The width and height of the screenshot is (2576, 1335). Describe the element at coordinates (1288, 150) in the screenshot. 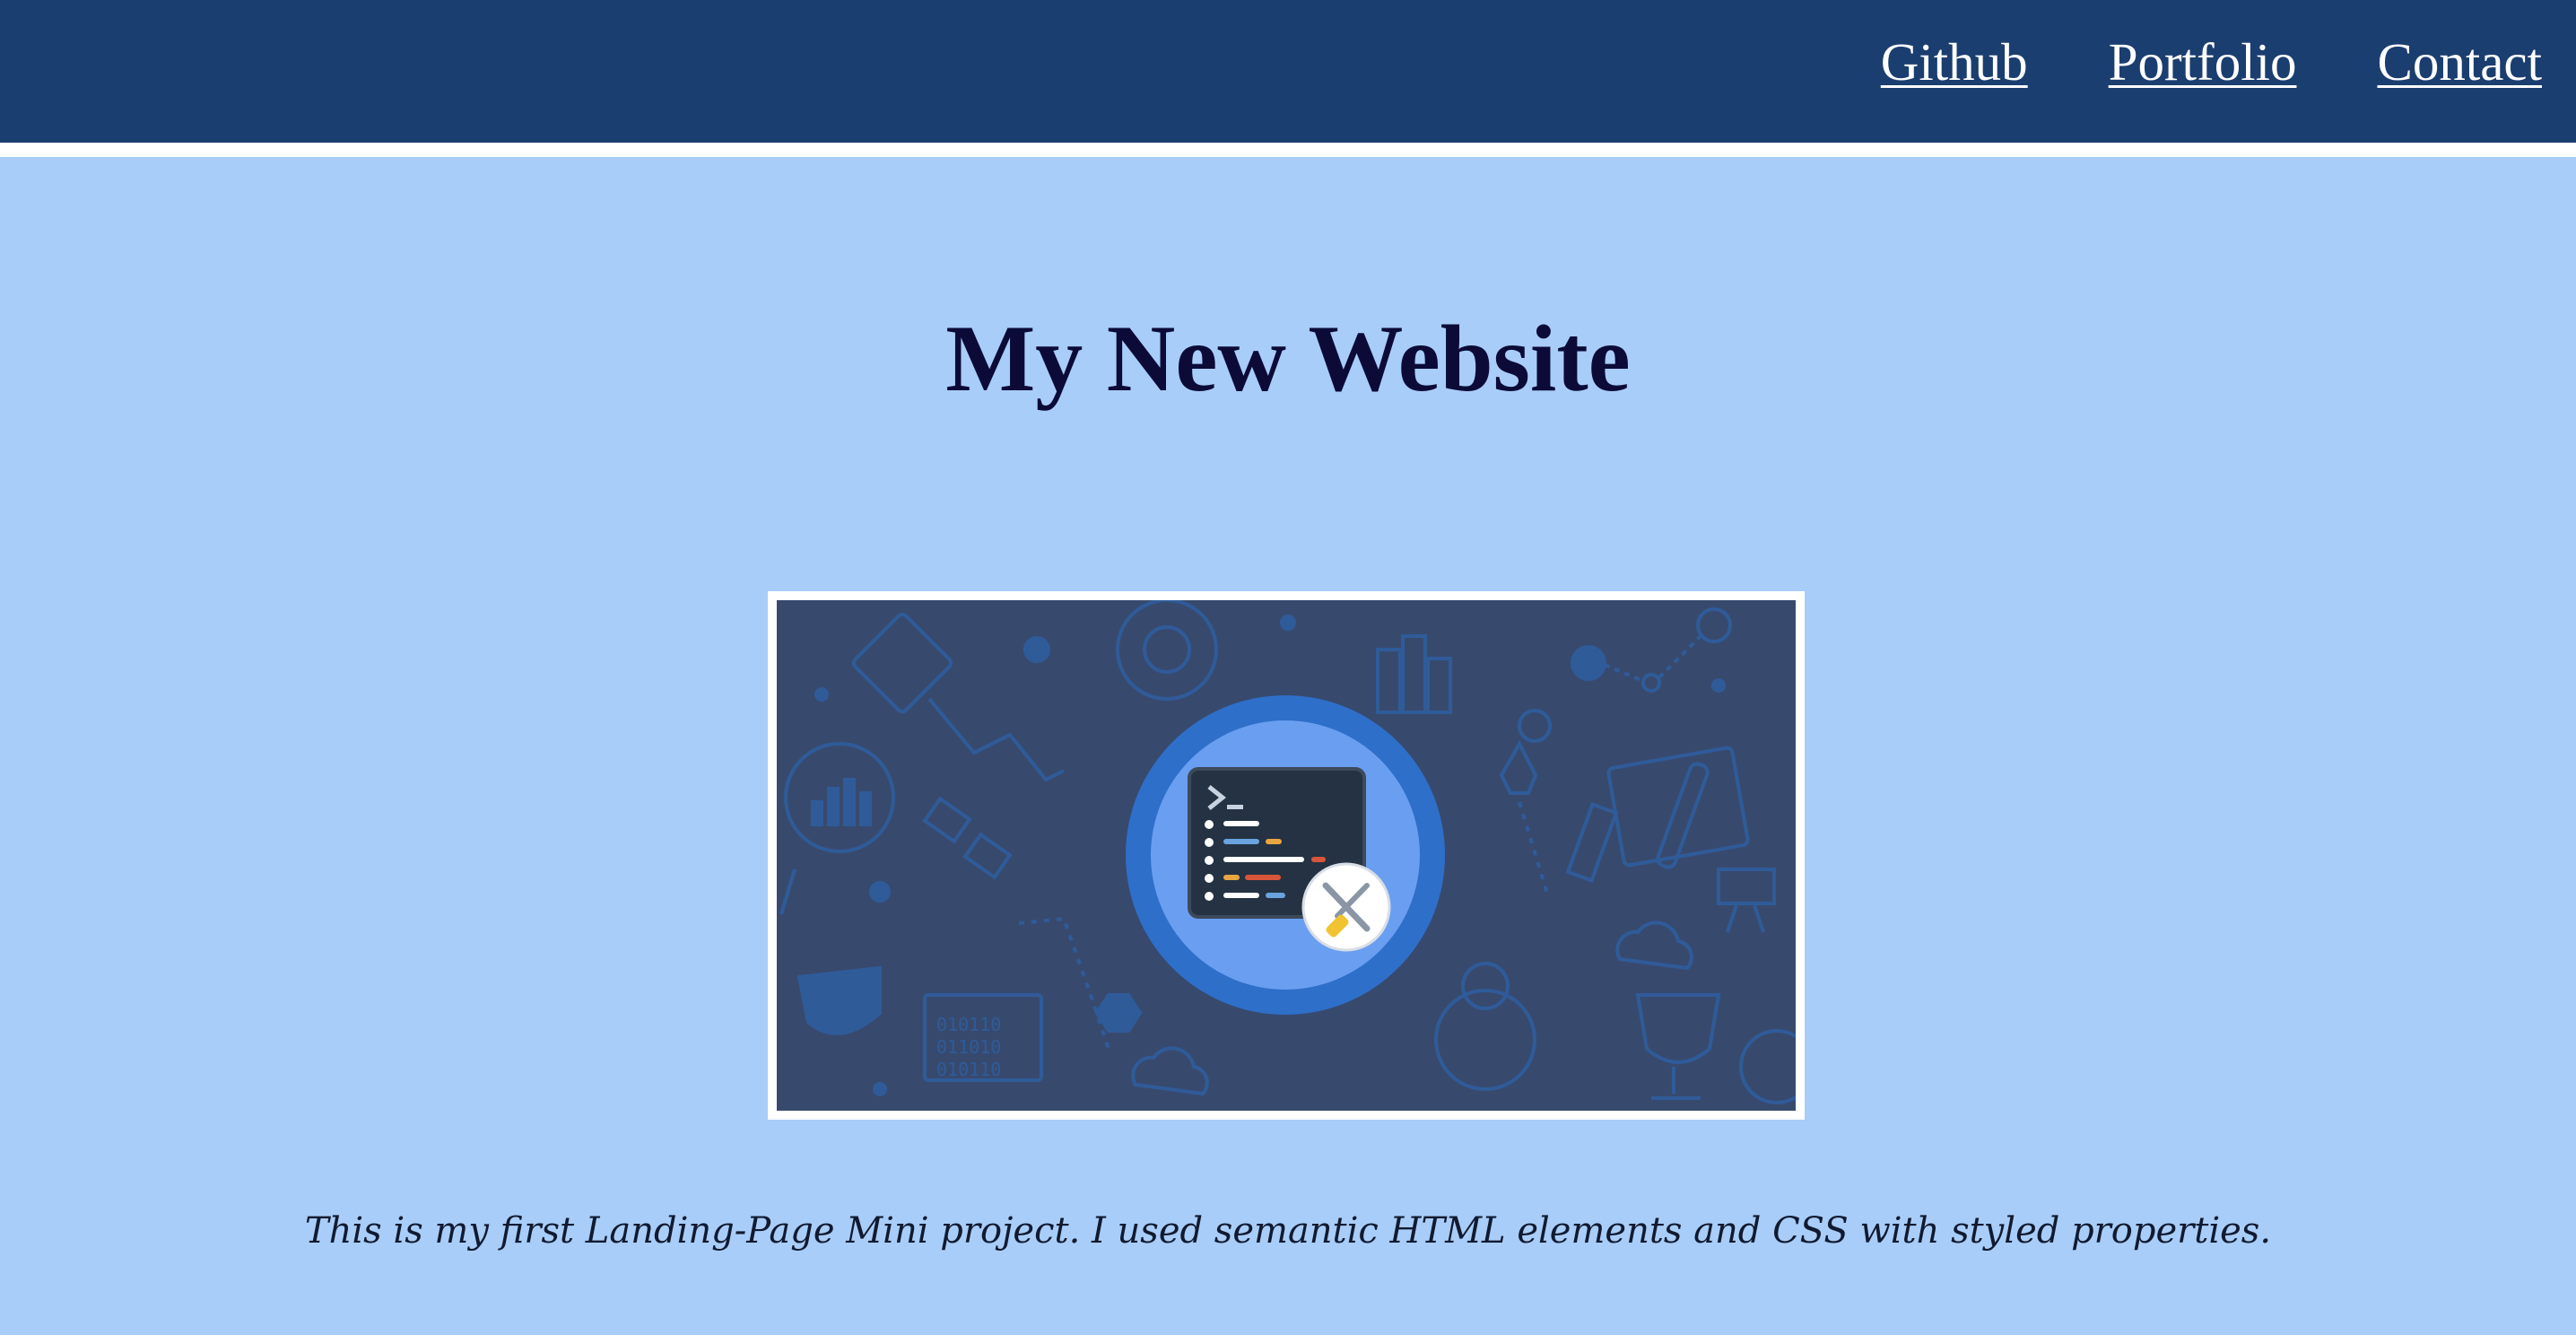

I see `header-divider` at that location.